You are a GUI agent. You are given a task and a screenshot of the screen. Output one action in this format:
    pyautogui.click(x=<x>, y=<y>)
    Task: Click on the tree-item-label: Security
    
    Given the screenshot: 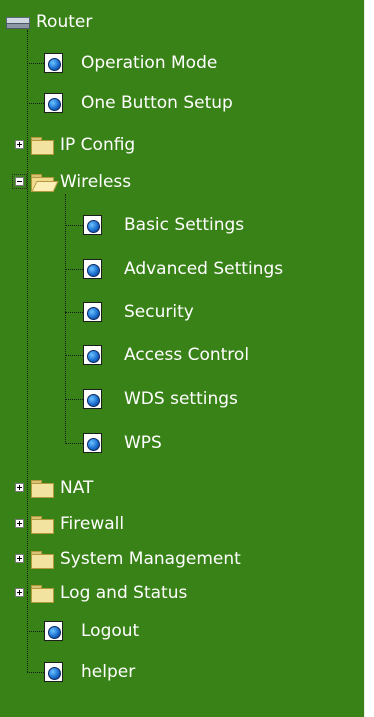 What is the action you would take?
    pyautogui.click(x=159, y=312)
    